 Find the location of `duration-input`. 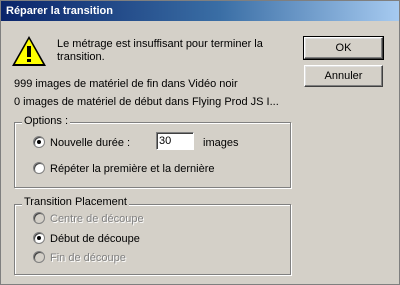

duration-input is located at coordinates (175, 141).